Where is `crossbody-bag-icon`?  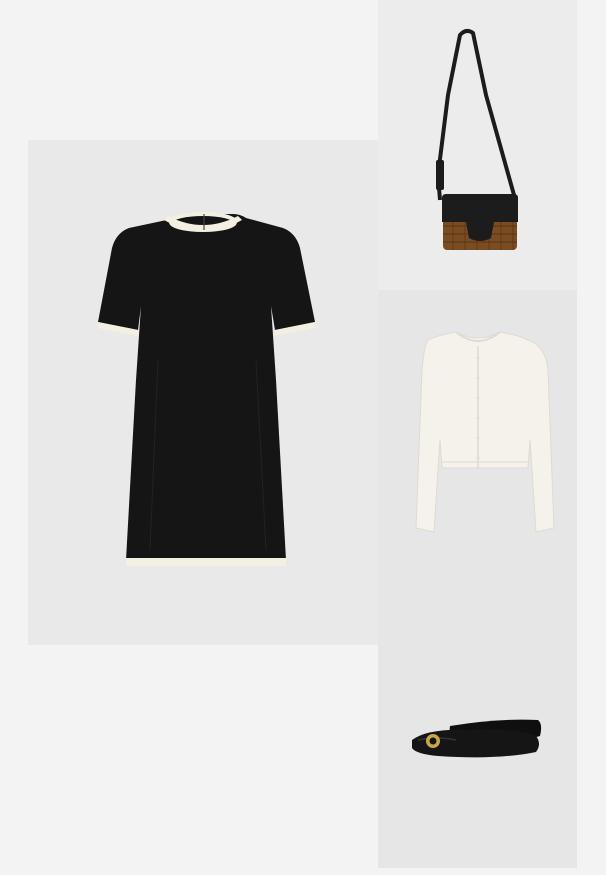 crossbody-bag-icon is located at coordinates (477, 139).